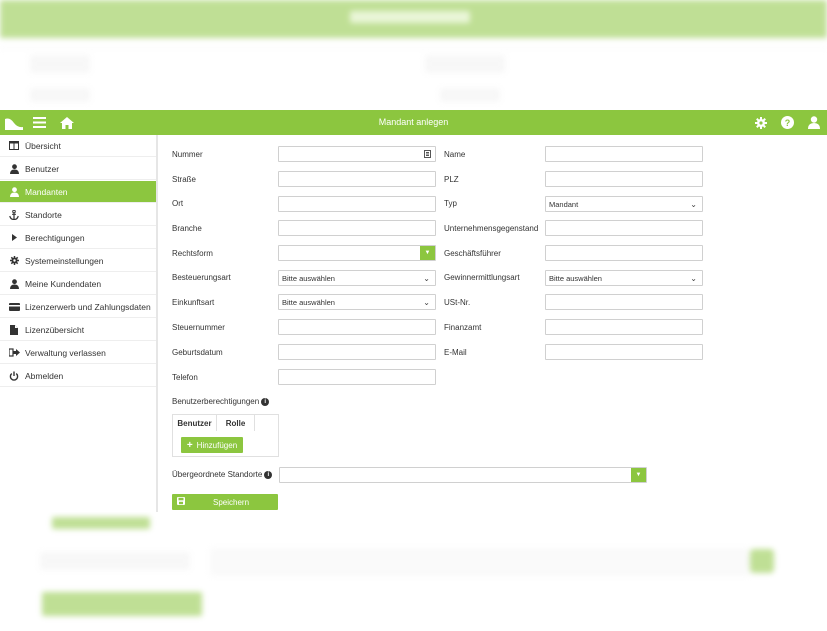 The height and width of the screenshot is (631, 827). Describe the element at coordinates (55, 237) in the screenshot. I see `sidebar-item-label: Berechtigungen` at that location.